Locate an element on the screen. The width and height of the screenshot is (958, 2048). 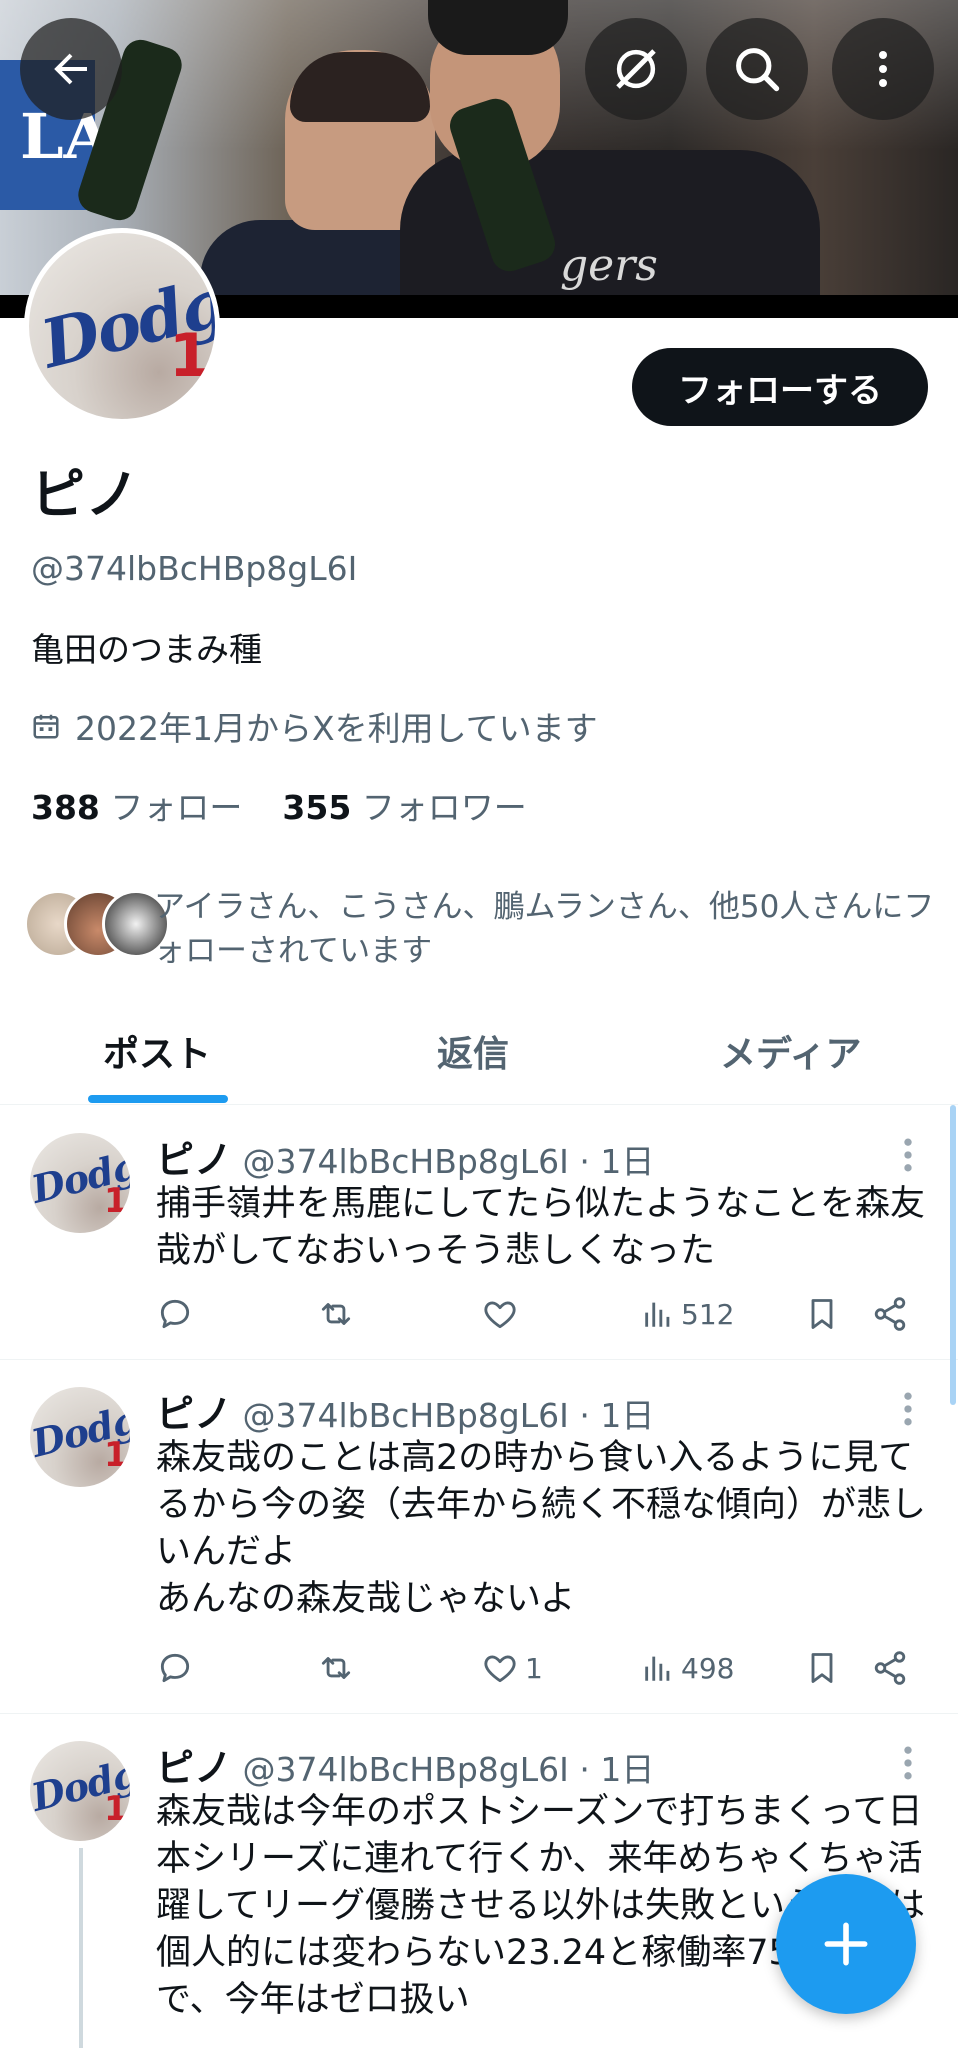
profile-bio: 亀田のつまみ種 is located at coordinates (146, 649).